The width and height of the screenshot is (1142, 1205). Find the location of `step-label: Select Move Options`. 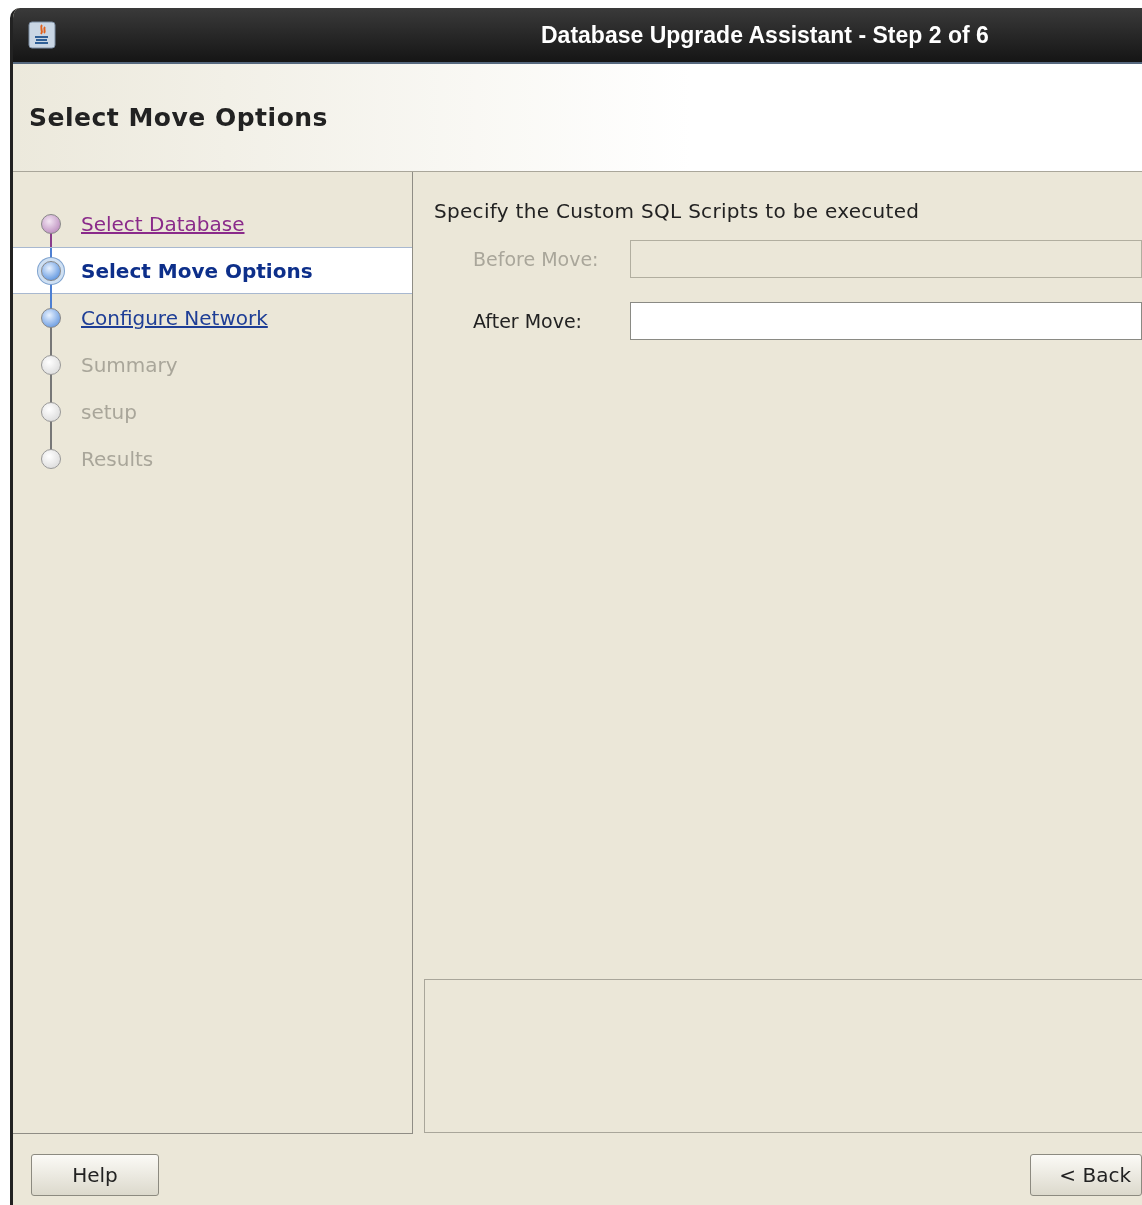

step-label: Select Move Options is located at coordinates (197, 271).